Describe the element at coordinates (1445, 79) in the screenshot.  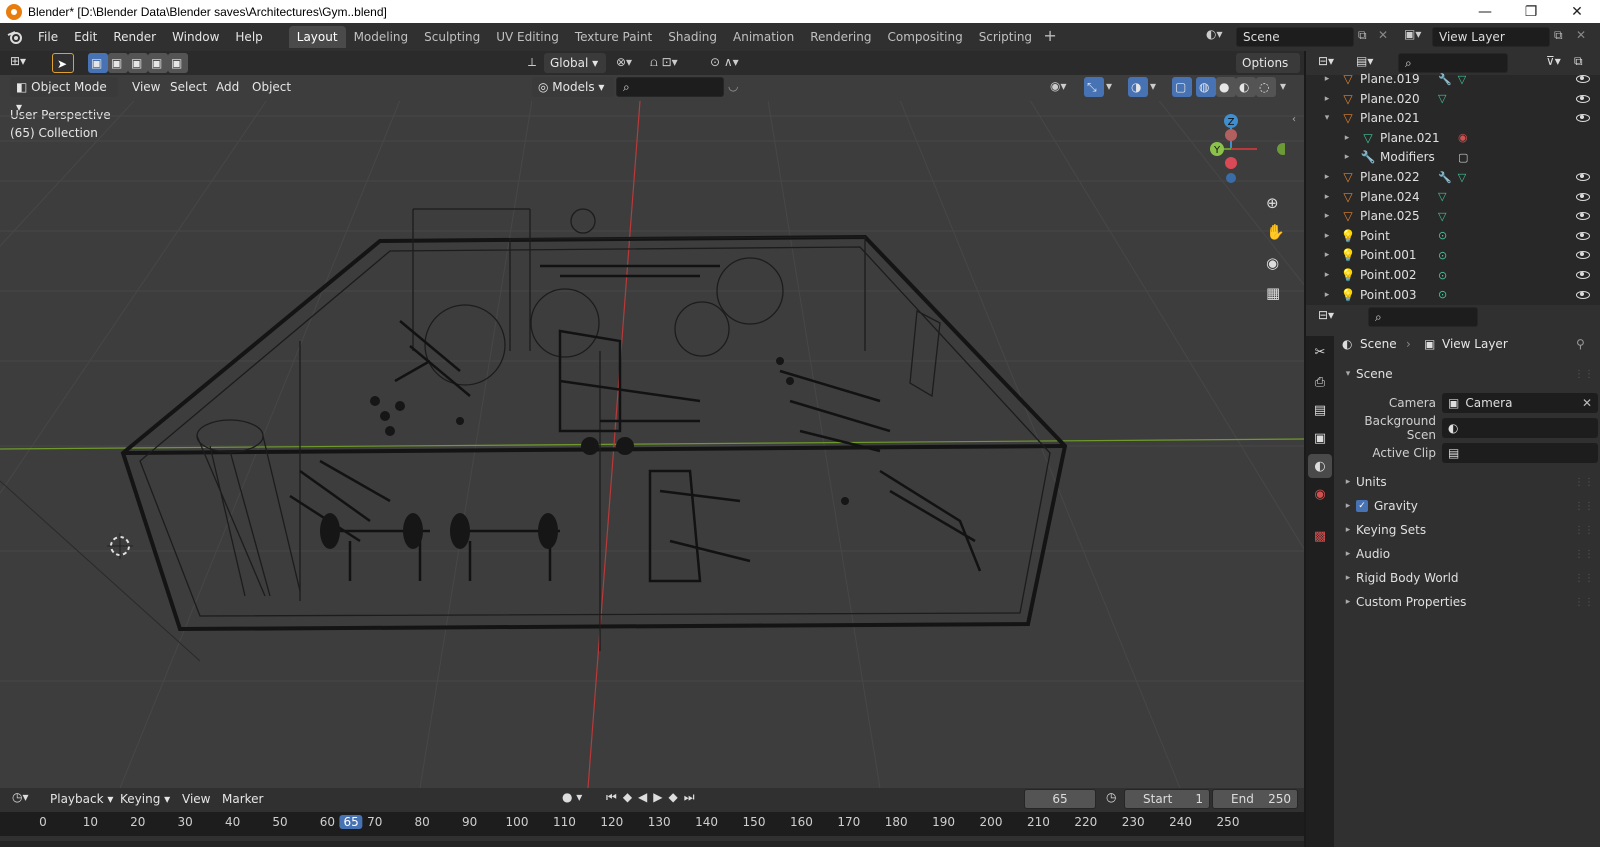
I see `modifier-icon: 🔧` at that location.